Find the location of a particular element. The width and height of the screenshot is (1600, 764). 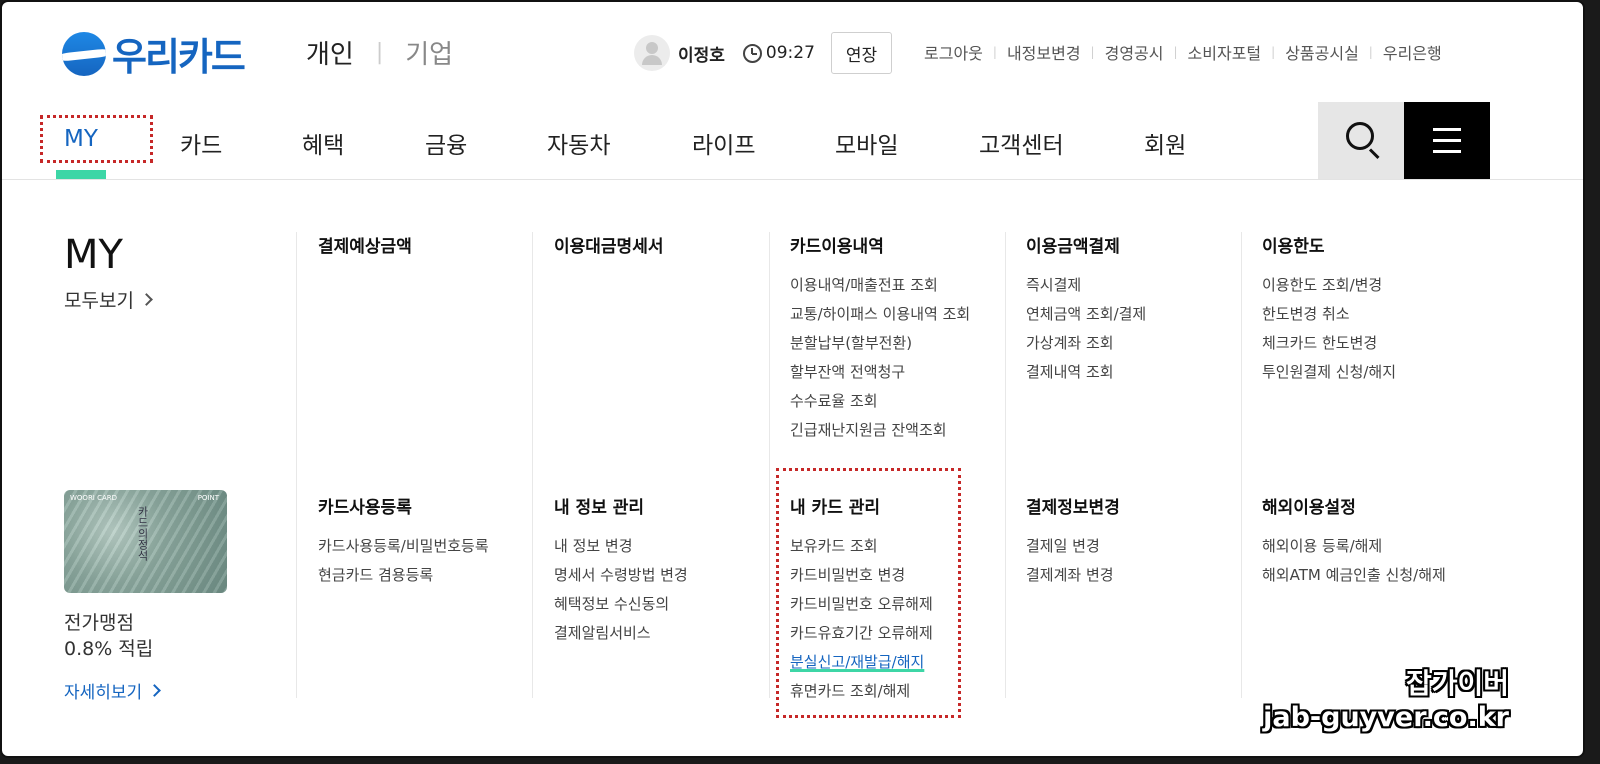

group-title: 결제정보변경 is located at coordinates (1073, 505).